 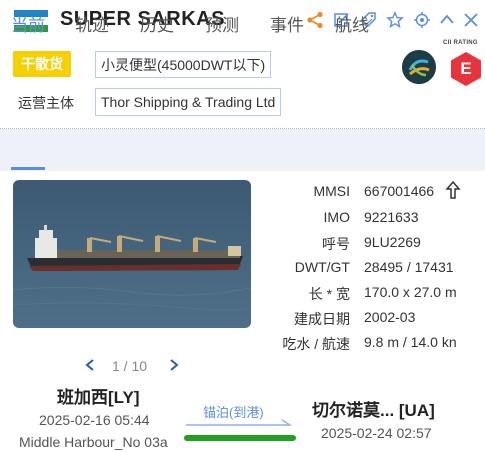 I want to click on share-icon, so click(x=315, y=20).